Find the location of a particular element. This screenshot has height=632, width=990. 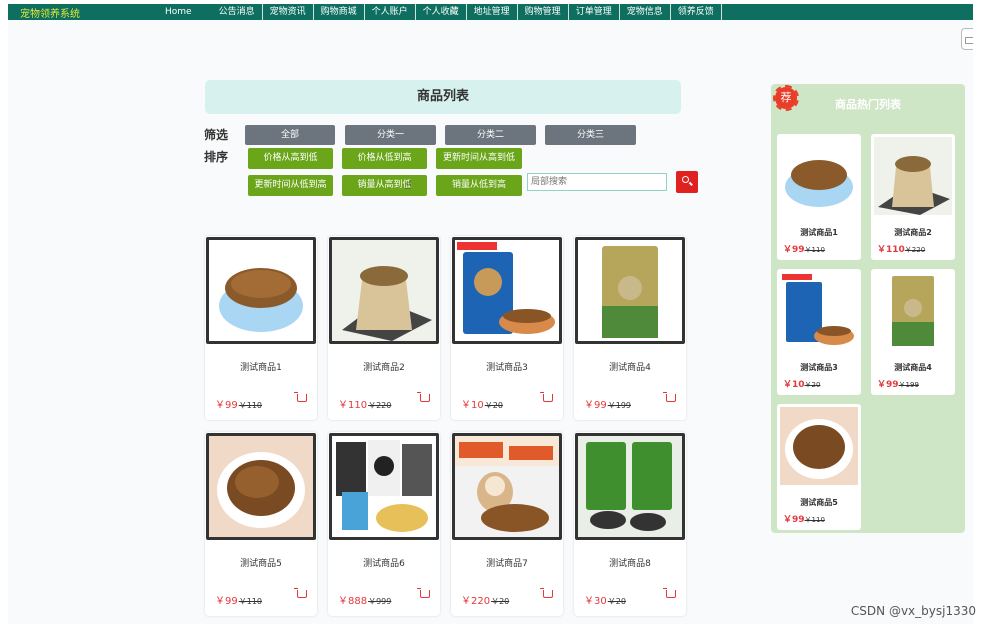

search-icon is located at coordinates (685, 179).